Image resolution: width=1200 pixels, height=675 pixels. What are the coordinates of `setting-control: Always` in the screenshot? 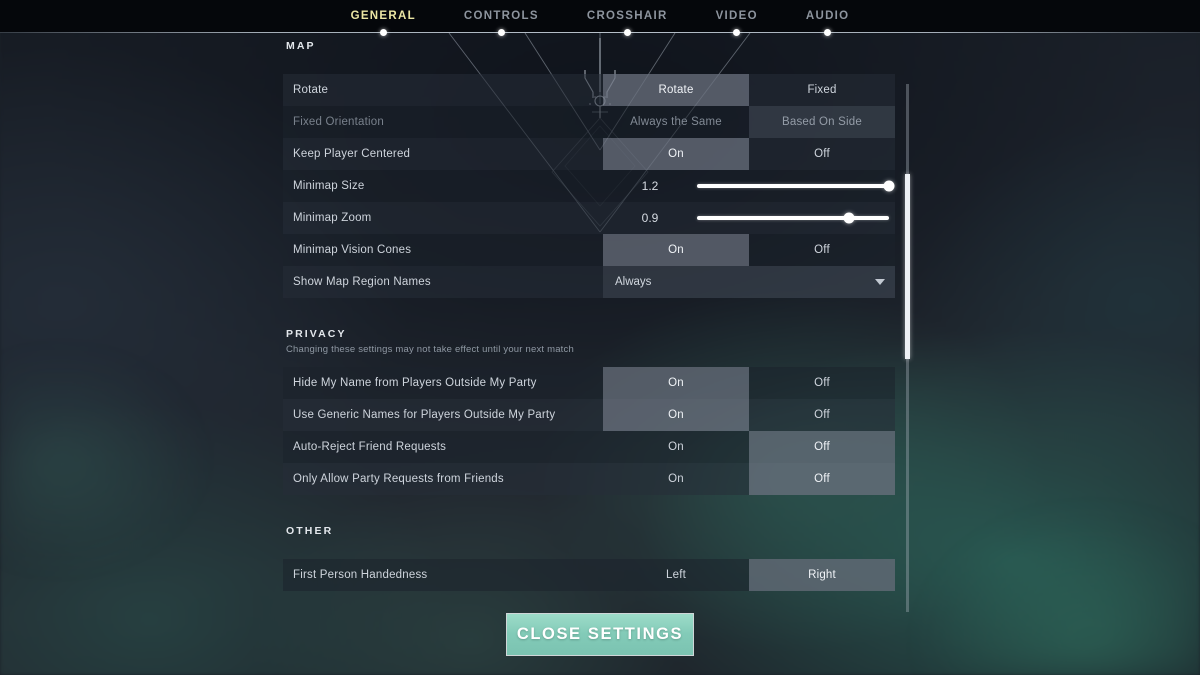 It's located at (749, 282).